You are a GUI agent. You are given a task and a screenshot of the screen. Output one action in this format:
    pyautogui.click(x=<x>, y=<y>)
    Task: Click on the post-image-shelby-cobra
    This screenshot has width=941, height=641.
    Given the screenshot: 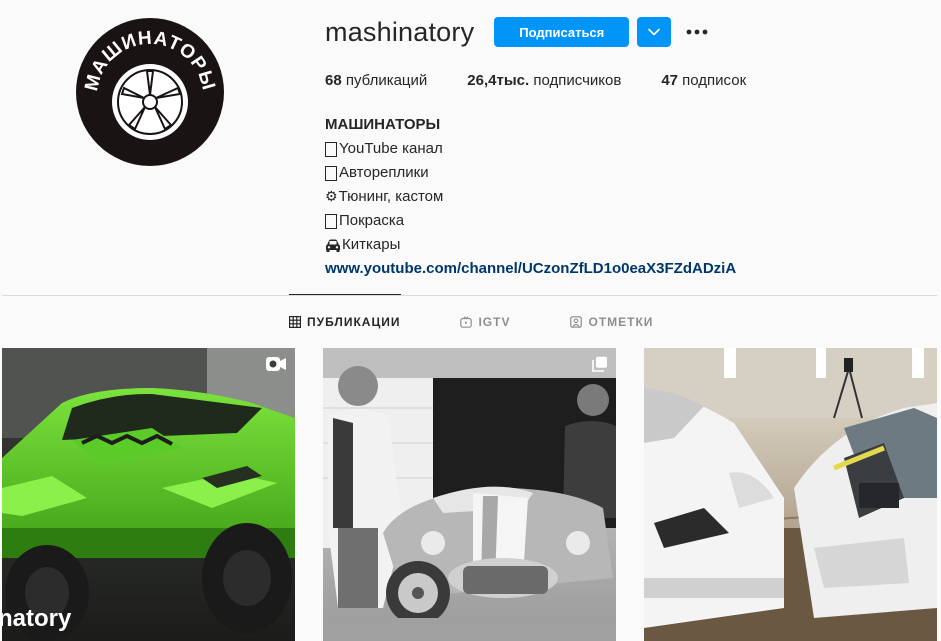 What is the action you would take?
    pyautogui.click(x=469, y=494)
    